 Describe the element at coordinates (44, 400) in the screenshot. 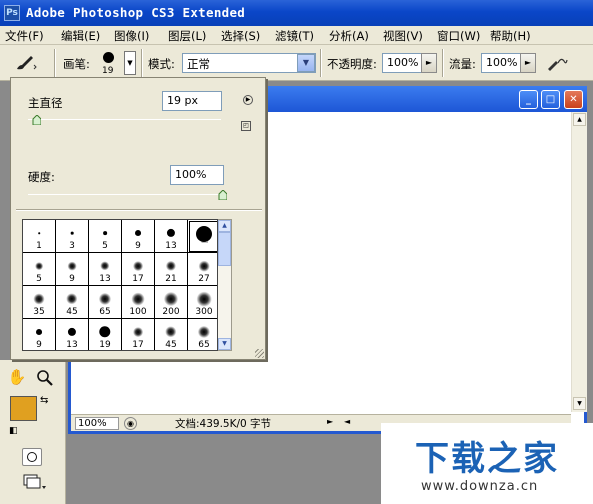

I see `swap-colors-icon: ⇆` at that location.